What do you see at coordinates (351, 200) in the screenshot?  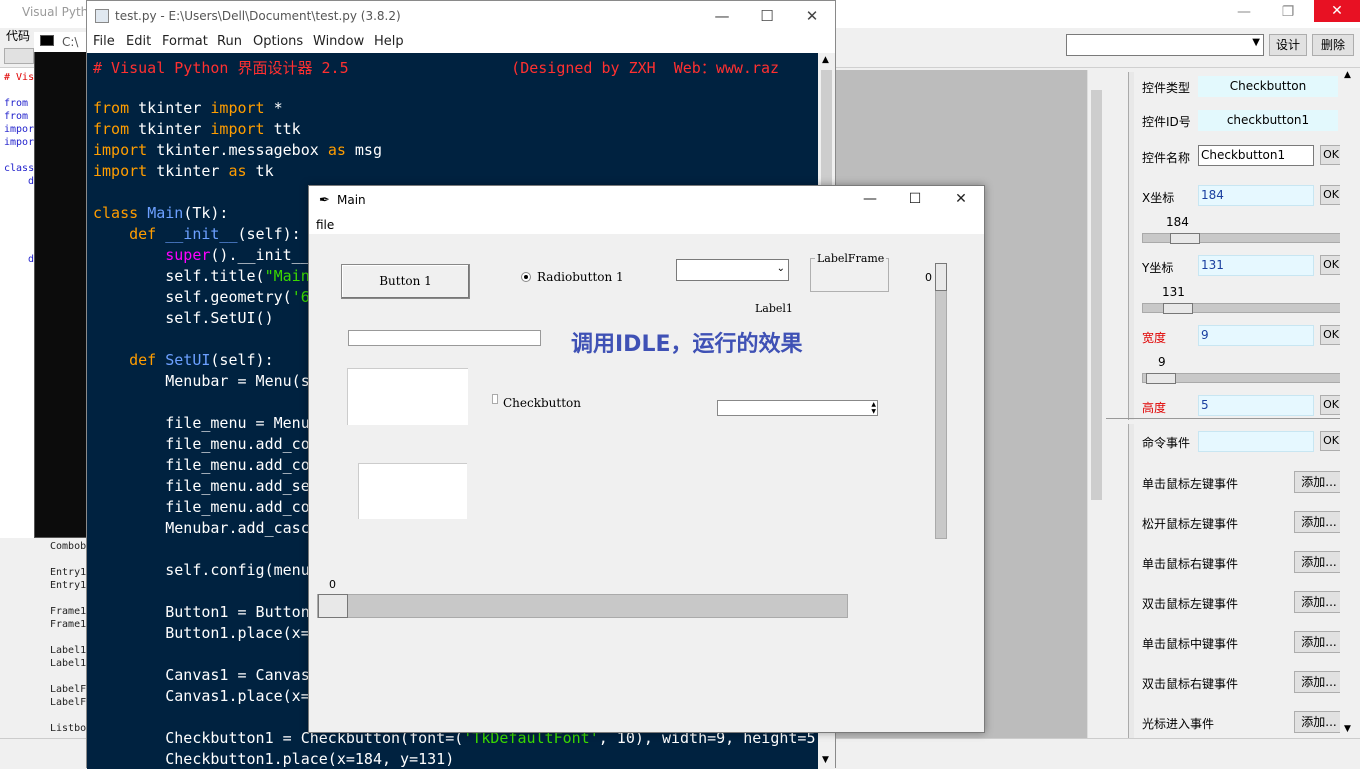 I see `main-title: Main` at bounding box center [351, 200].